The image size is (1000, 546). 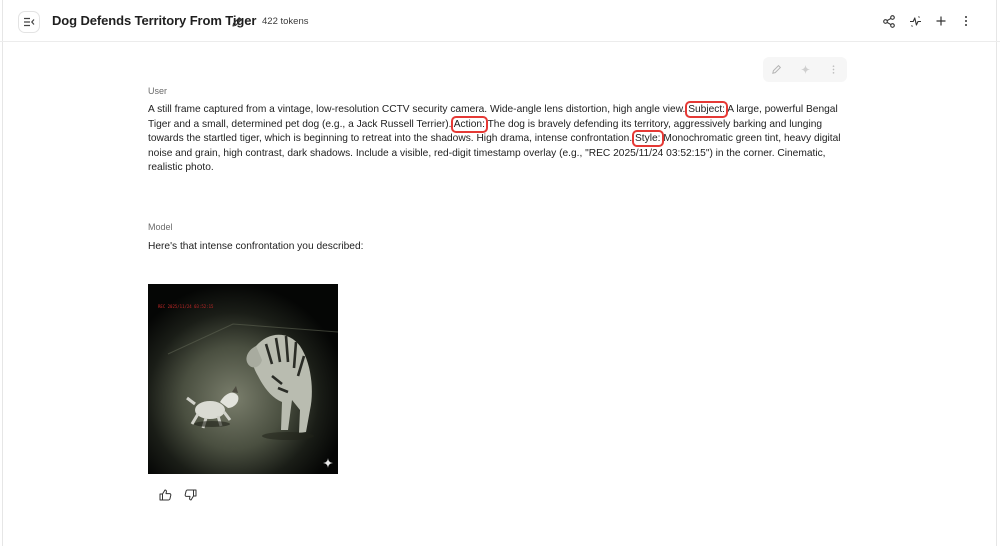 What do you see at coordinates (285, 21) in the screenshot?
I see `token-count: 422 tokens` at bounding box center [285, 21].